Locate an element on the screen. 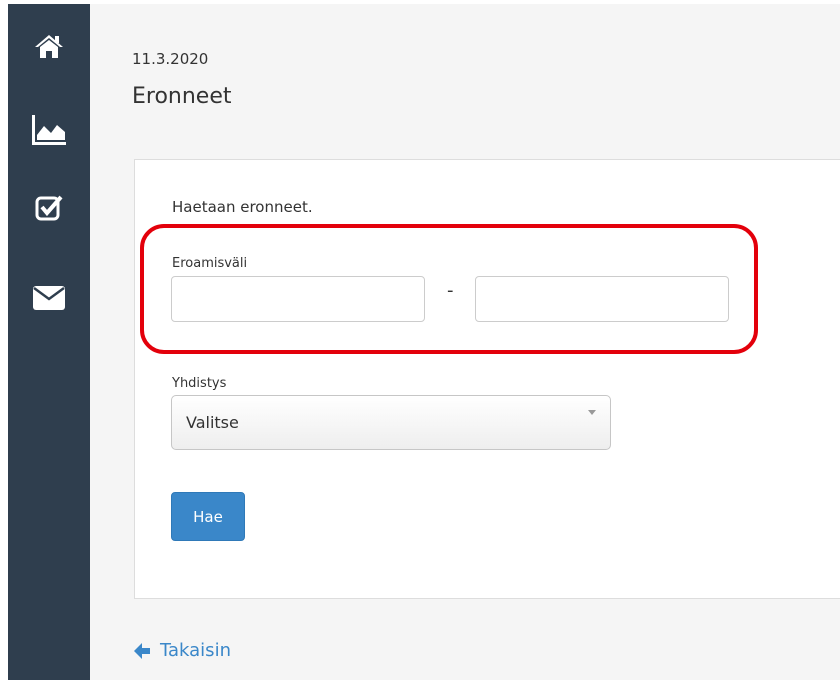 Image resolution: width=840 pixels, height=685 pixels. sidebar is located at coordinates (49, 342).